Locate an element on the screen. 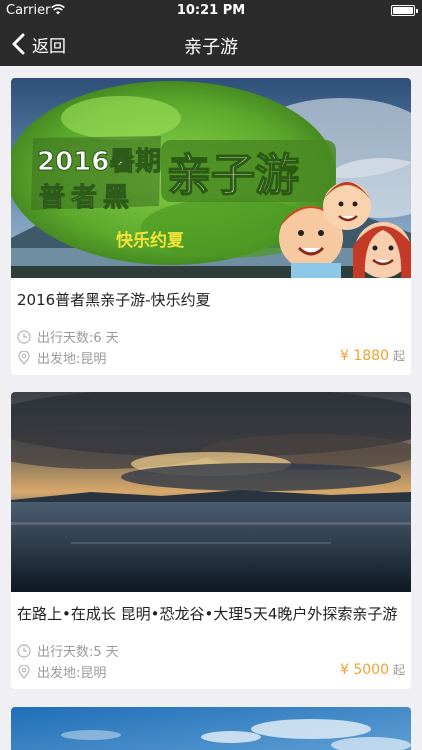 This screenshot has height=750, width=422. tour-price: ¥ 1880 起 is located at coordinates (372, 355).